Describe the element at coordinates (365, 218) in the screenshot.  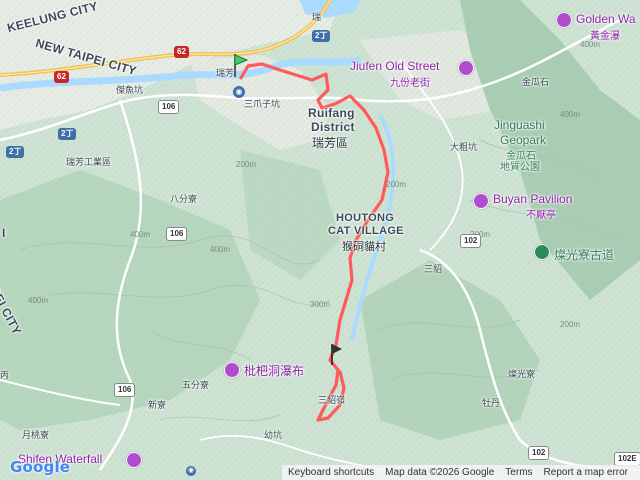
I see `houtong-label-en1: HOUTONG` at that location.